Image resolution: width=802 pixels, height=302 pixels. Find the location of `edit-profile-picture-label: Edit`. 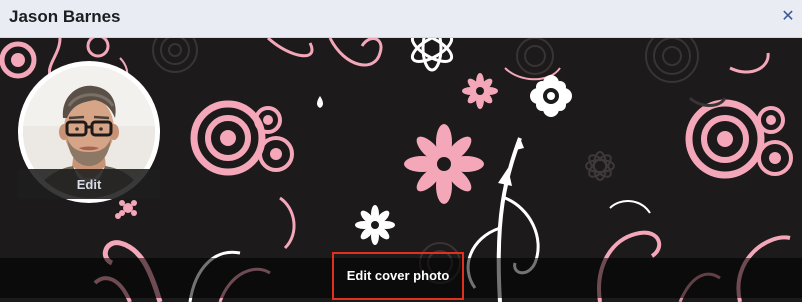

edit-profile-picture-label: Edit is located at coordinates (89, 184).